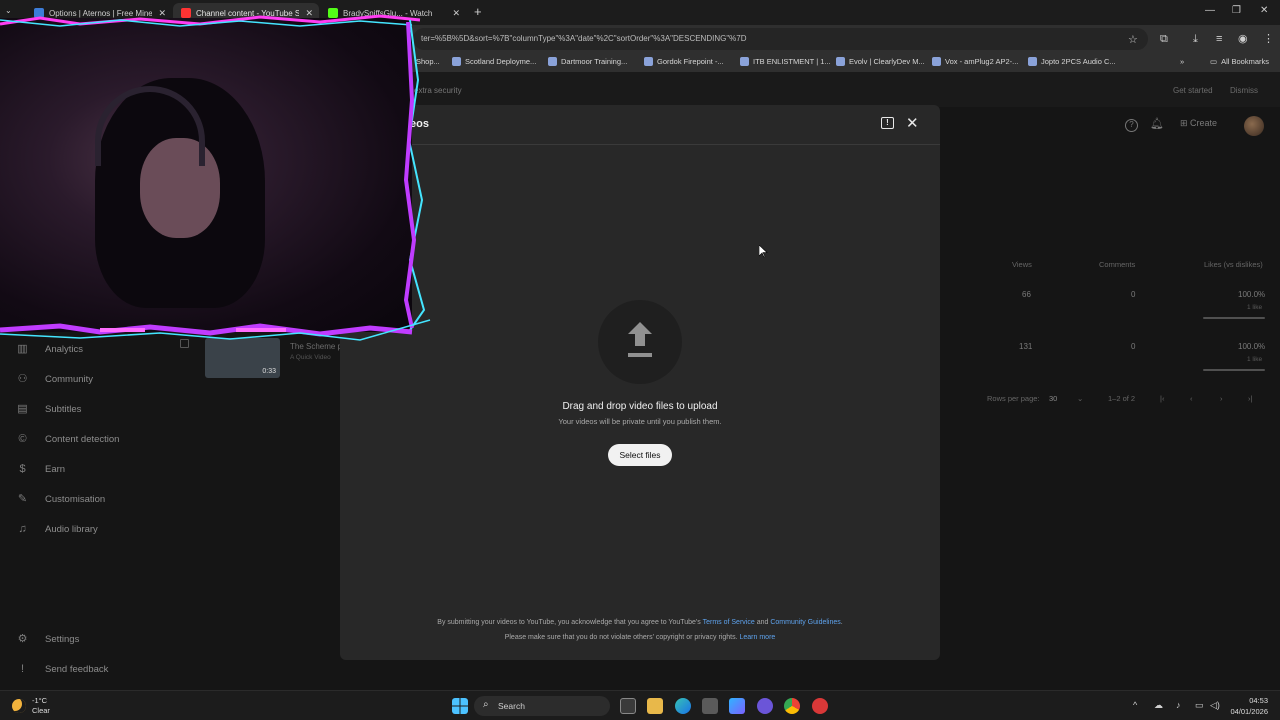 Image resolution: width=1280 pixels, height=720 pixels. What do you see at coordinates (1191, 398) in the screenshot?
I see `previous-page-icon: ‹` at bounding box center [1191, 398].